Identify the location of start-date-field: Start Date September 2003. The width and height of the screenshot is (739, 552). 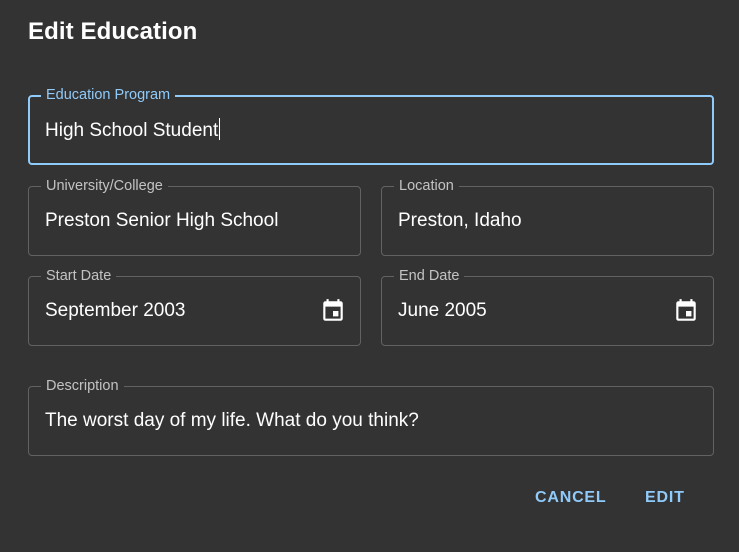
(194, 306).